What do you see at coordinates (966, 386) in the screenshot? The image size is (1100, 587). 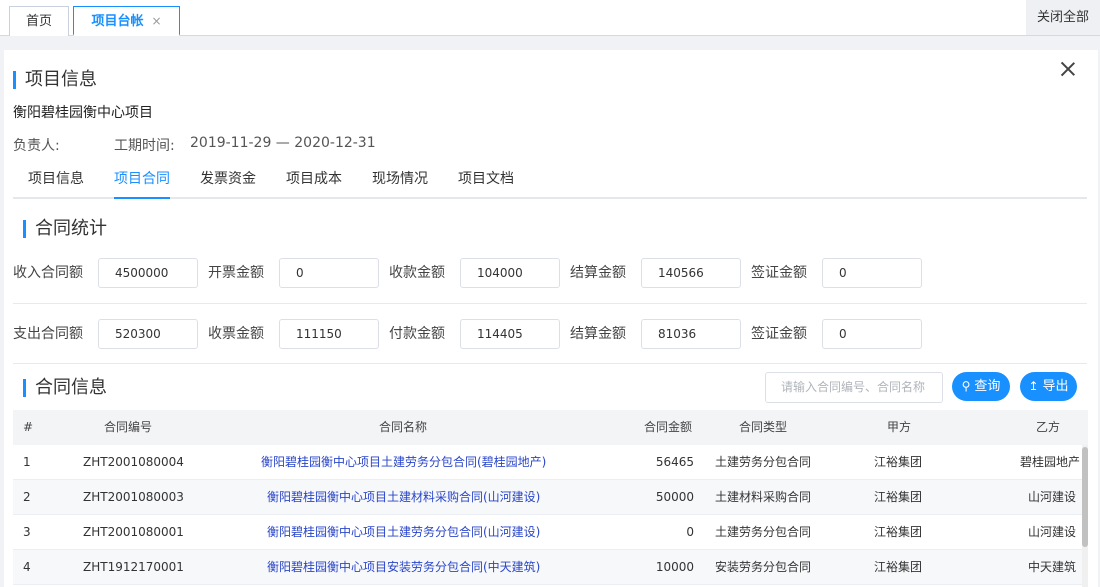 I see `search-icon: ⚲` at bounding box center [966, 386].